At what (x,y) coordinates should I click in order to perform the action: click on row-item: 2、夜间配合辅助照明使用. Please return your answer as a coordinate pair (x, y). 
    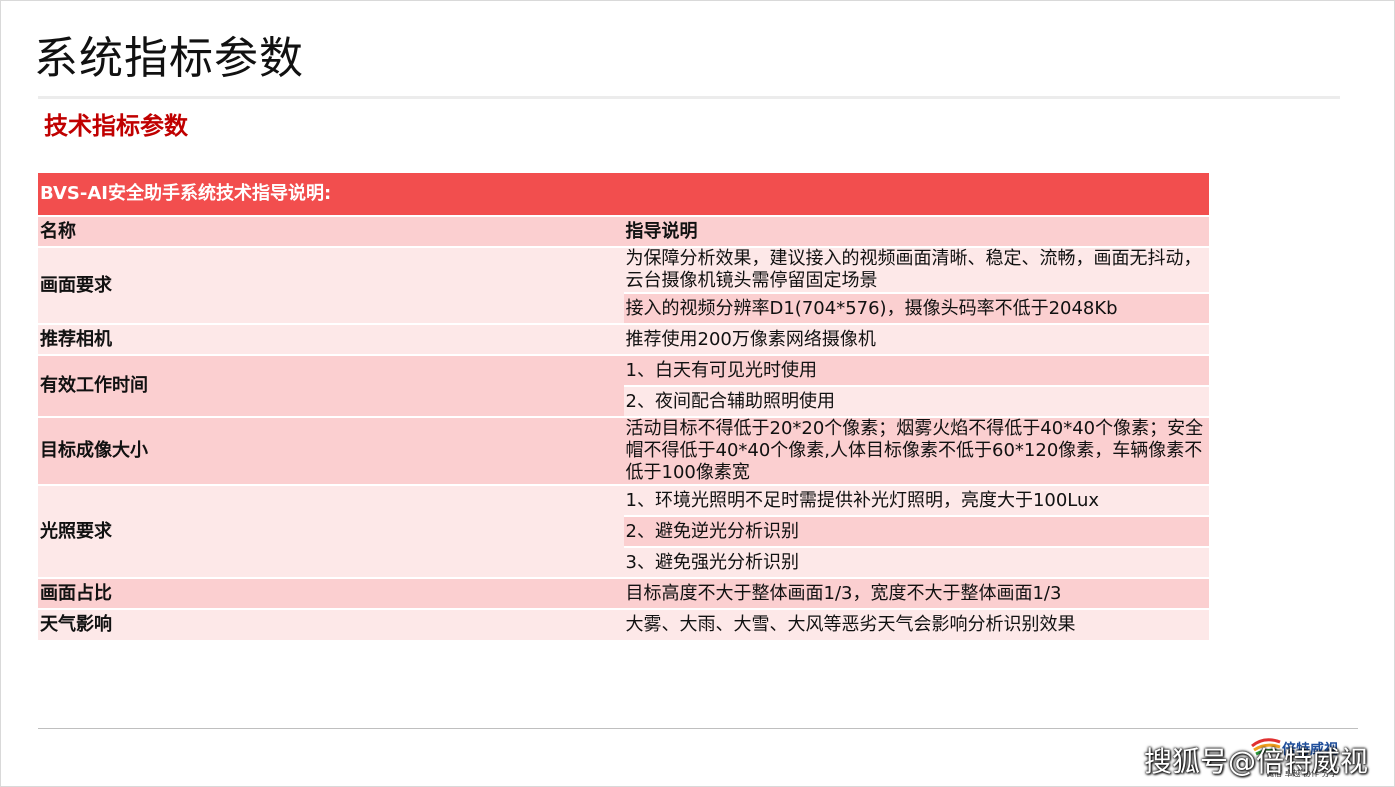
    Looking at the image, I should click on (916, 401).